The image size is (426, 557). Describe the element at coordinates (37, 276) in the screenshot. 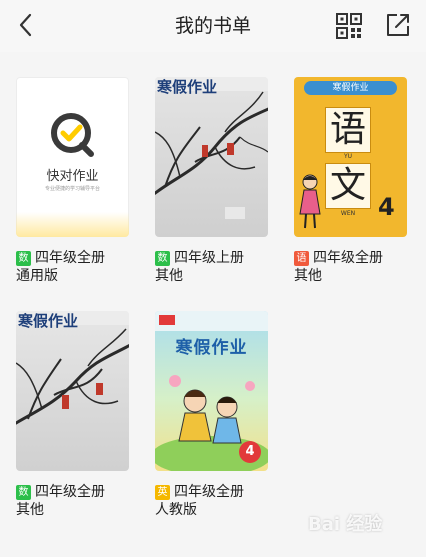

I see `book-edition: 通用版` at that location.